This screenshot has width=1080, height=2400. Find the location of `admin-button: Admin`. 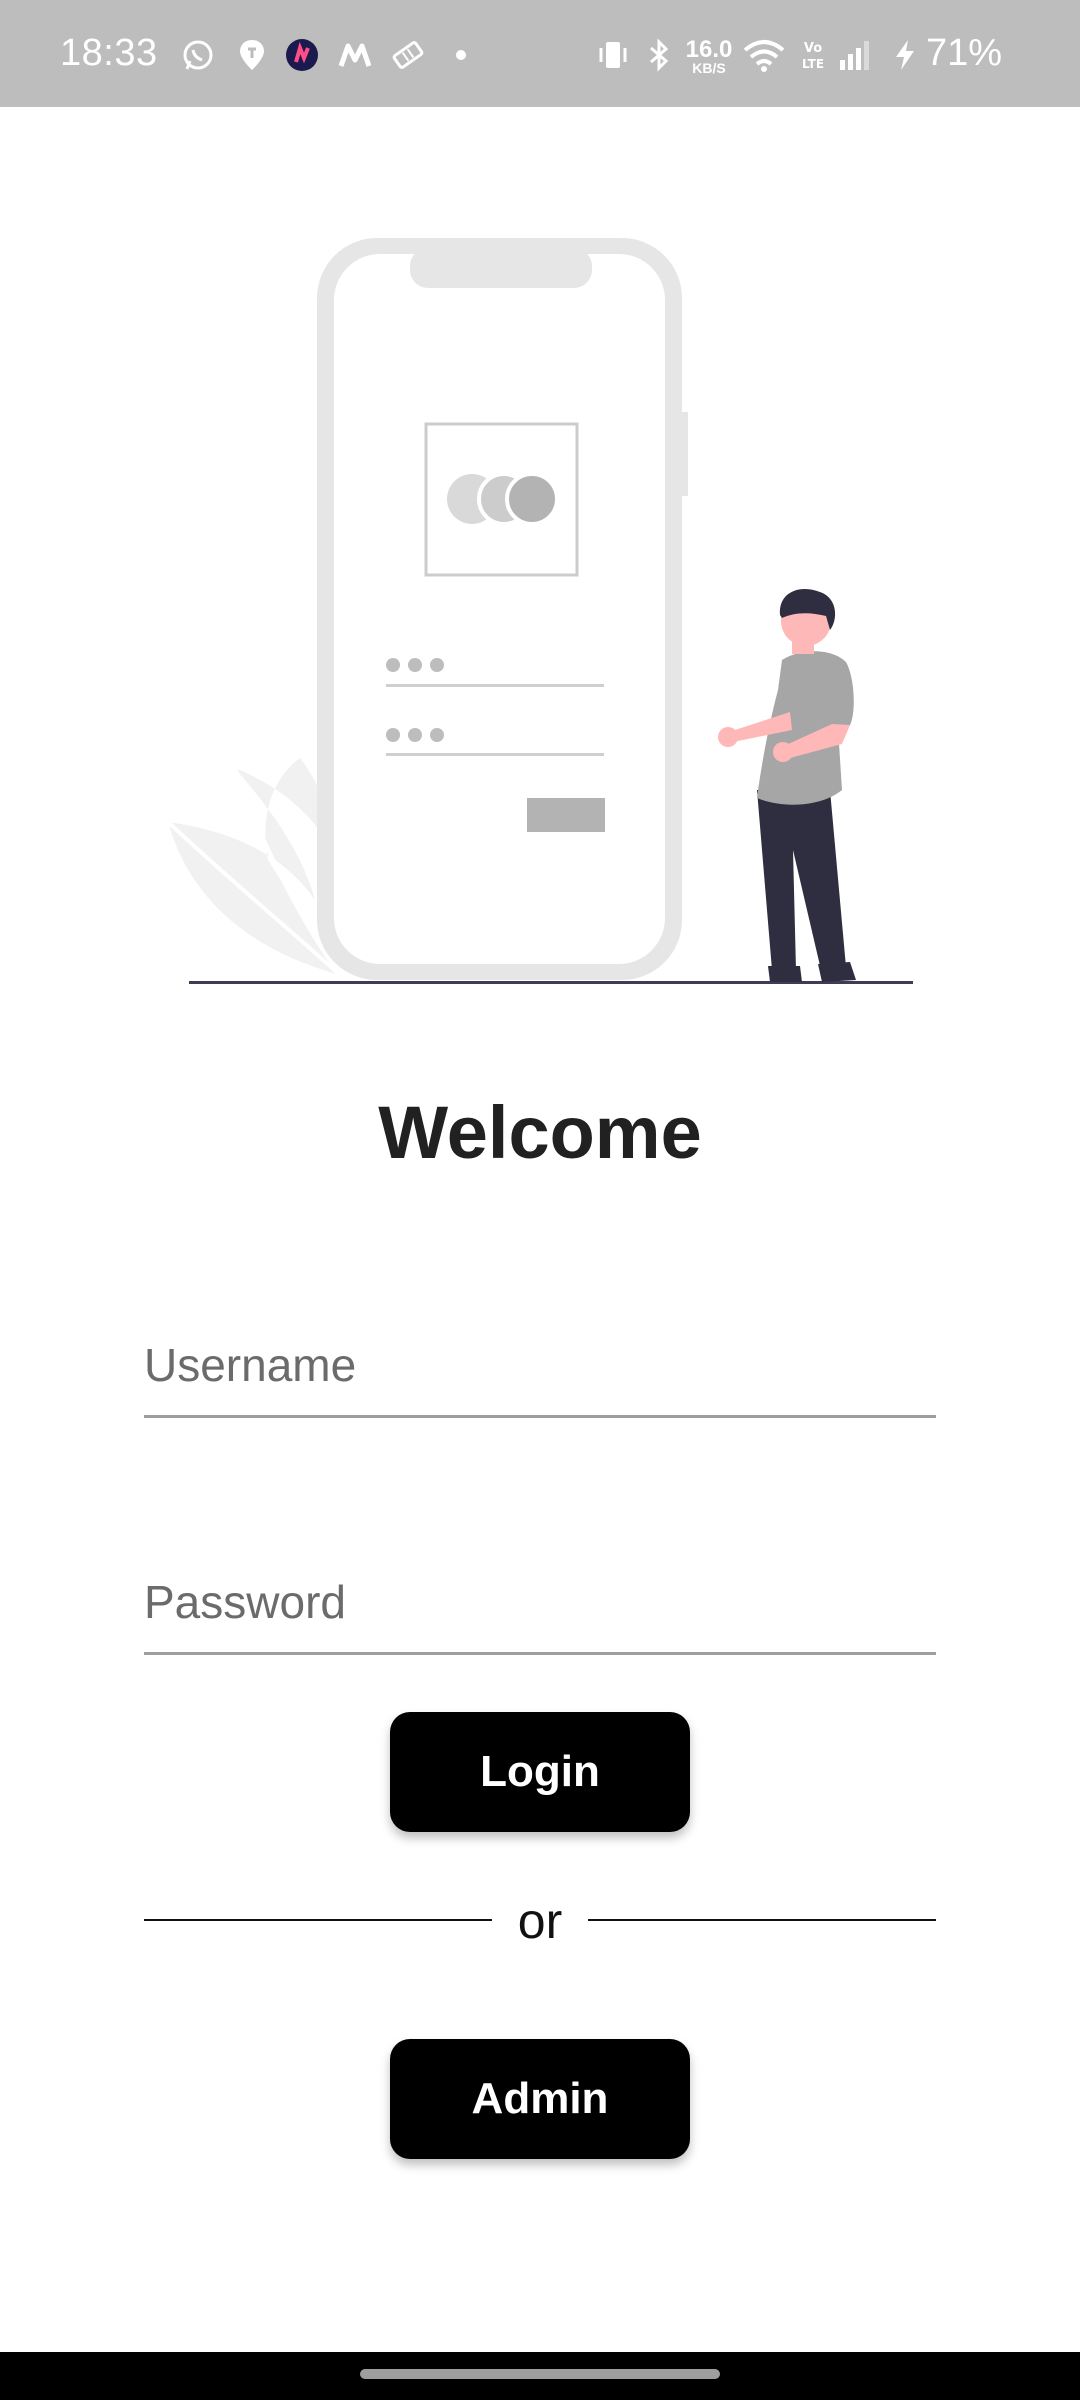

admin-button: Admin is located at coordinates (540, 2099).